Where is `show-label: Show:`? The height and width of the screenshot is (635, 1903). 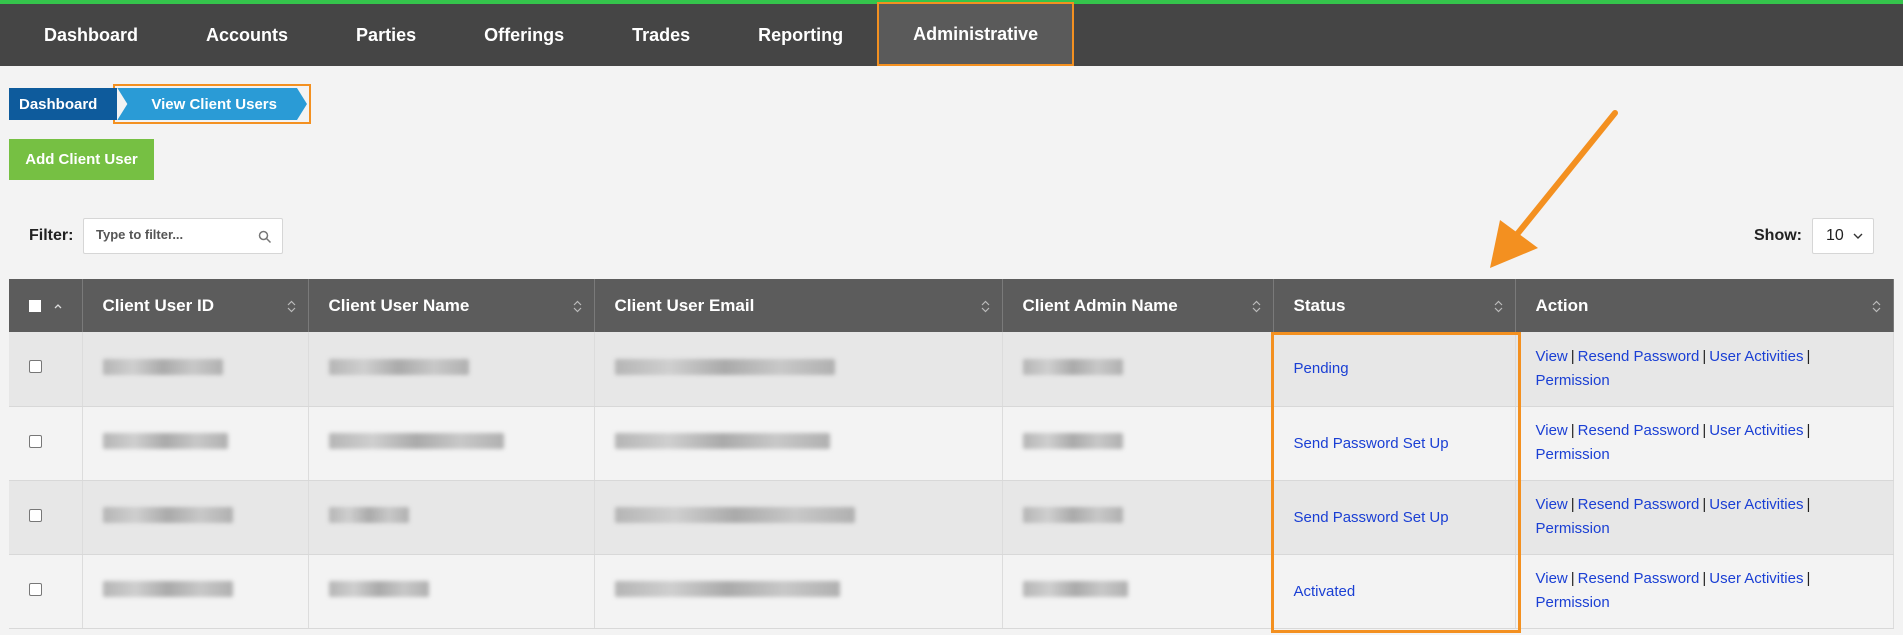 show-label: Show: is located at coordinates (1778, 235).